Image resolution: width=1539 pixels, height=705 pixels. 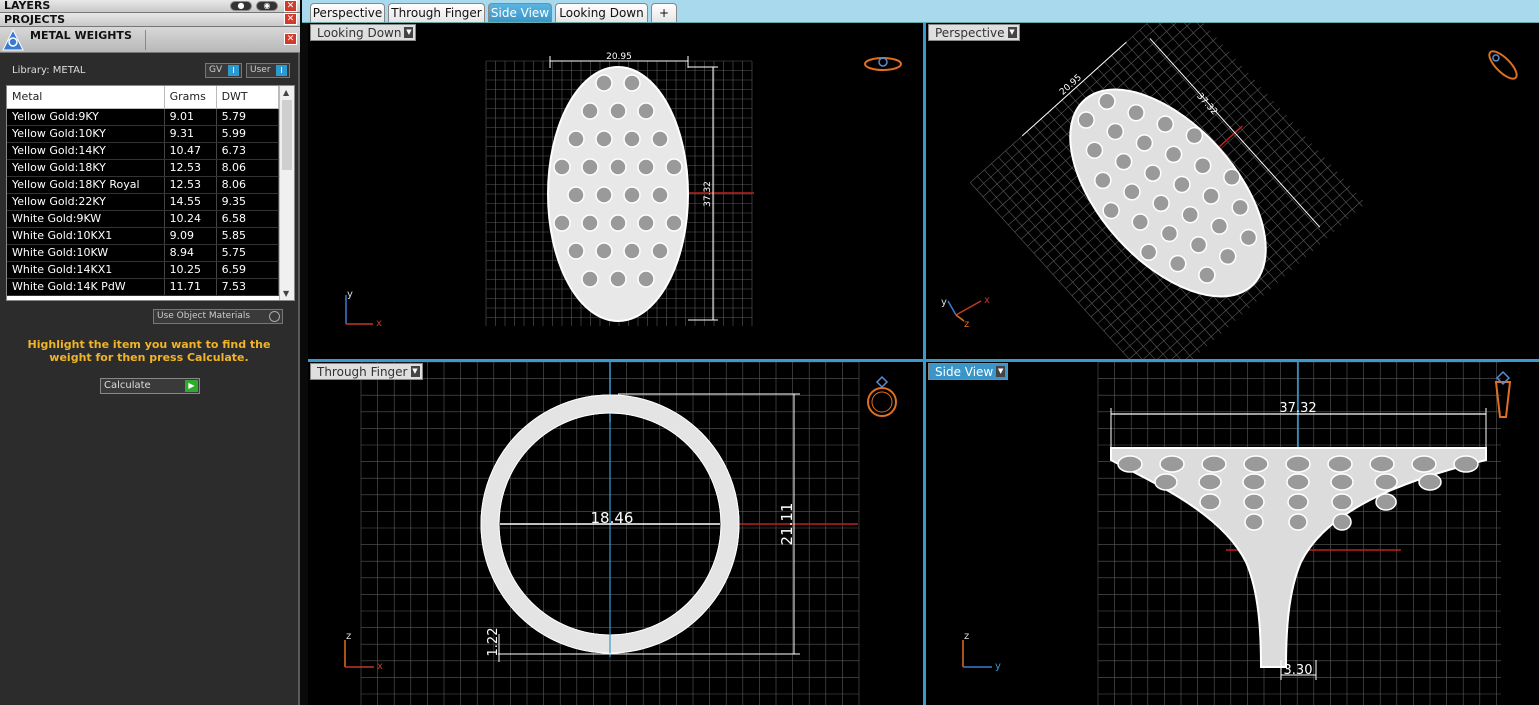 I want to click on cell-metal: Yellow Gold:14KY, so click(x=86, y=151).